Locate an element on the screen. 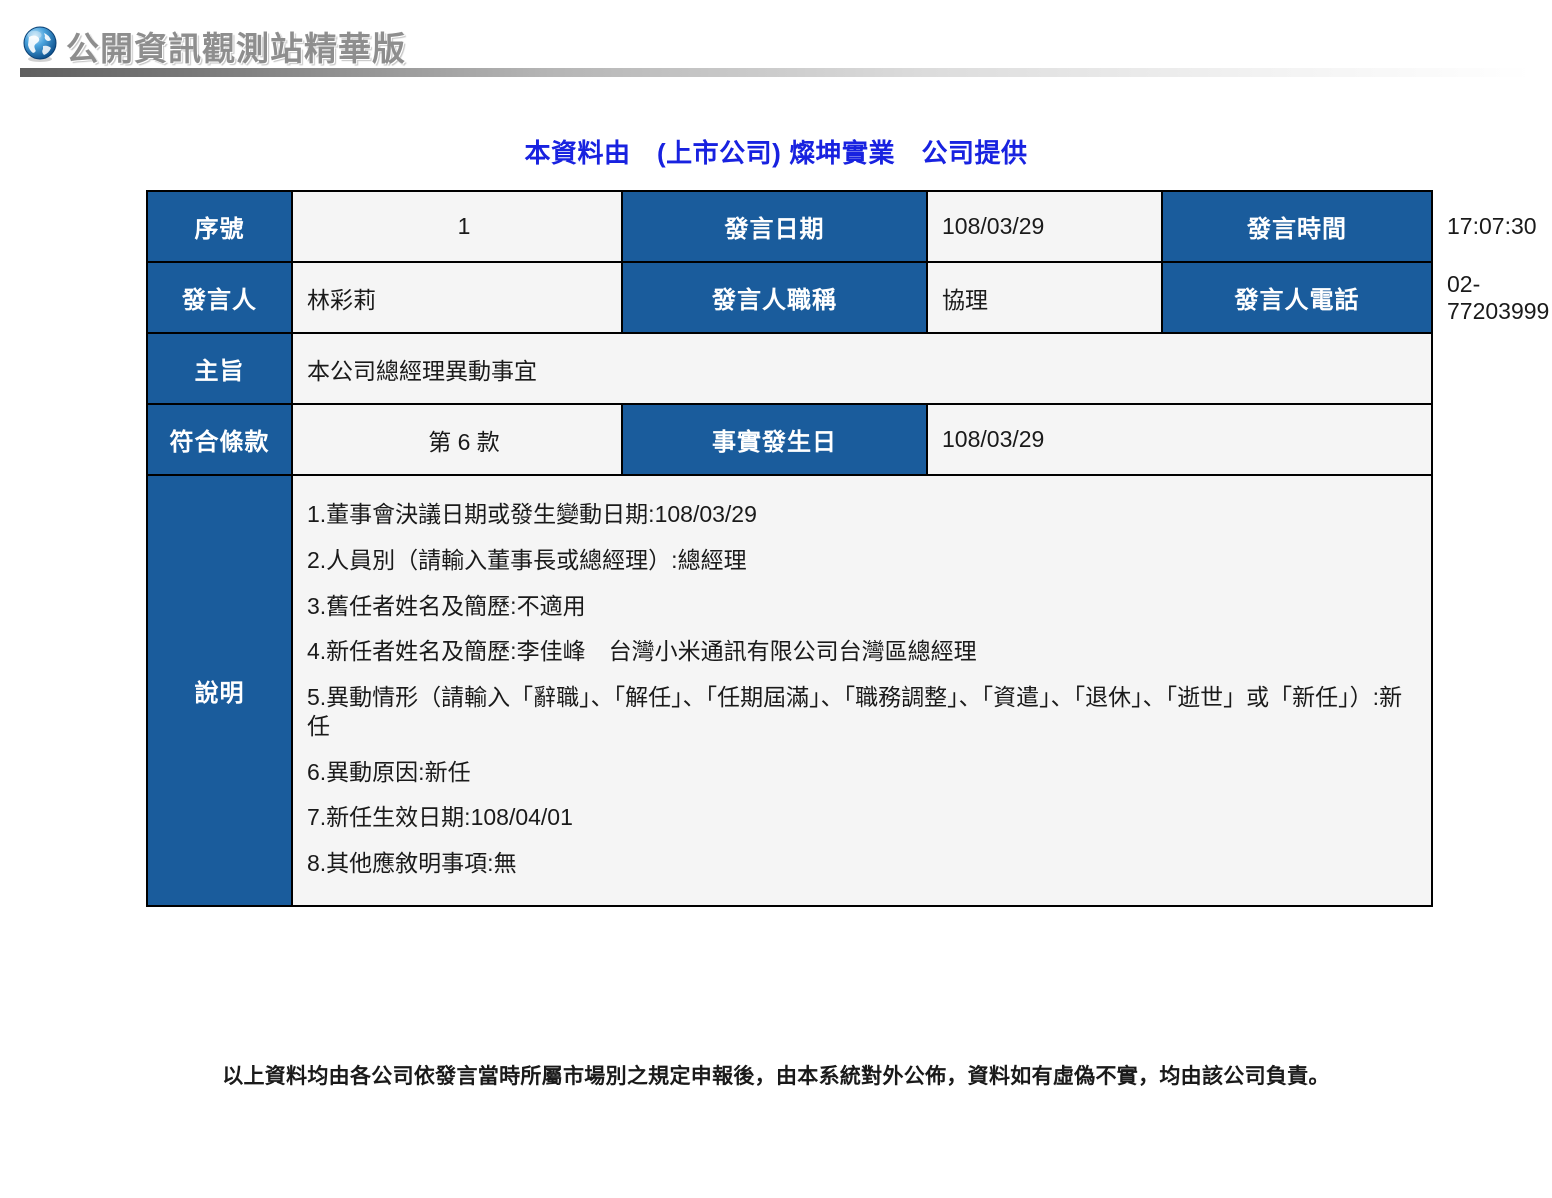 The height and width of the screenshot is (1198, 1552). table-row: 主旨 本公司總經理異動事宜 is located at coordinates (790, 368).